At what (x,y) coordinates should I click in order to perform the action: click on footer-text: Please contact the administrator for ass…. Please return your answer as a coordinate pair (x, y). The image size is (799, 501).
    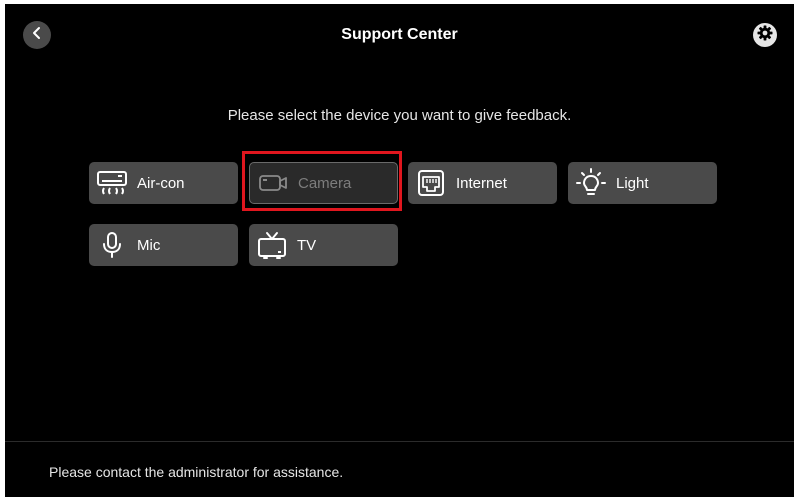
    Looking at the image, I should click on (196, 472).